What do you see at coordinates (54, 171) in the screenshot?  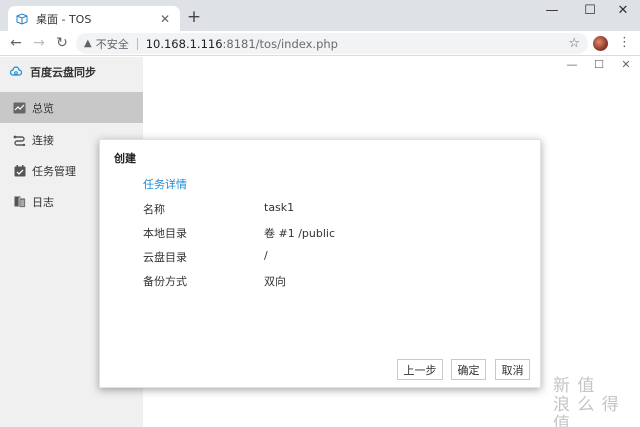 I see `sidebar-item-label: 任务管理` at bounding box center [54, 171].